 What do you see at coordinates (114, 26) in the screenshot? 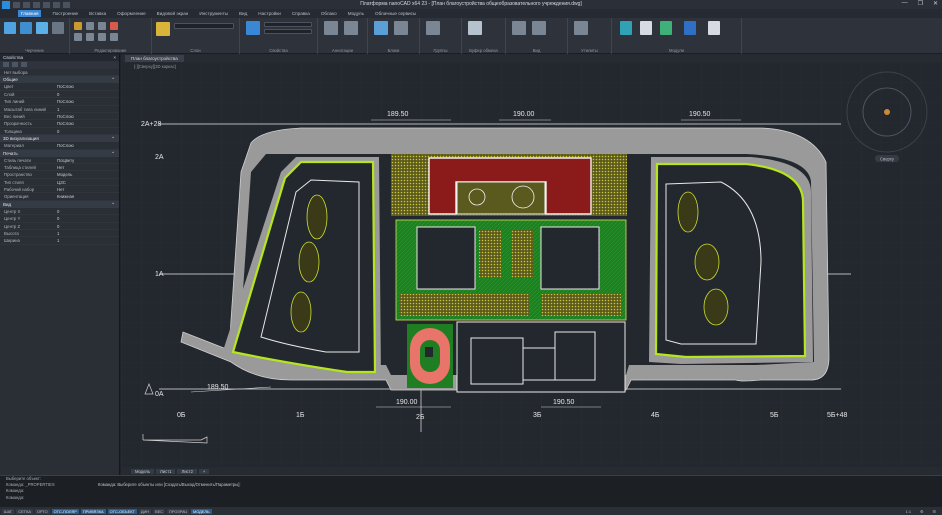
I see `trim-icon` at bounding box center [114, 26].